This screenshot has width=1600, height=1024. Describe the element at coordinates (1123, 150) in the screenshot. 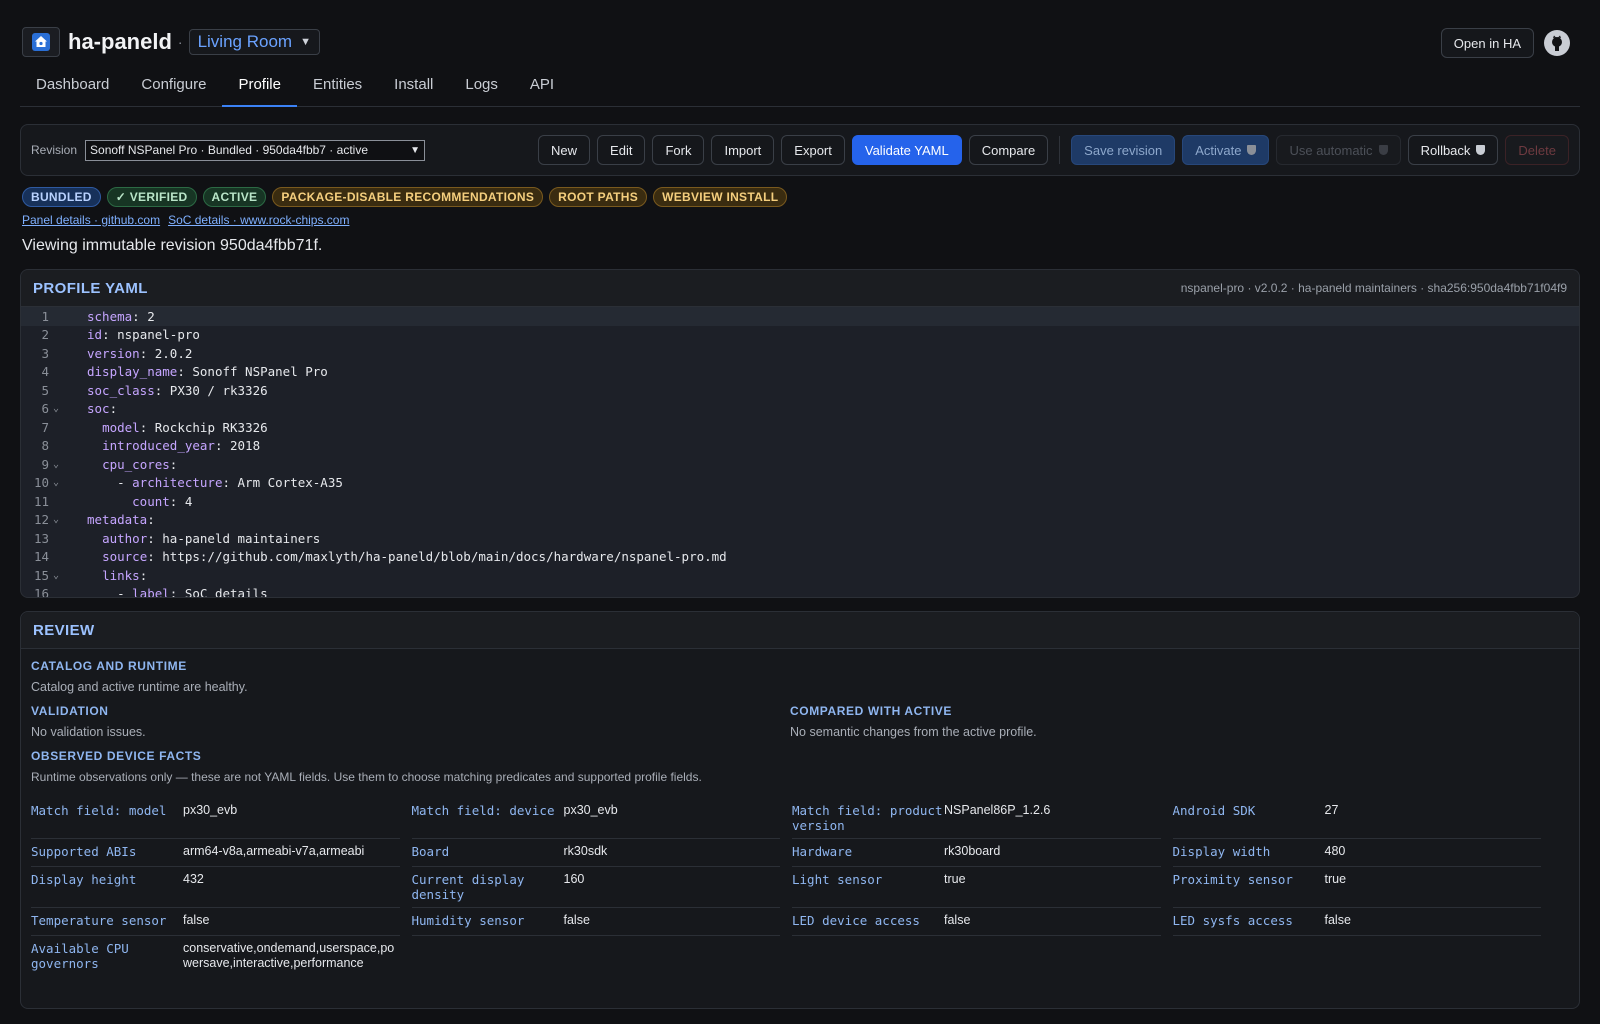

I see `save-revision-button: Save revision` at that location.